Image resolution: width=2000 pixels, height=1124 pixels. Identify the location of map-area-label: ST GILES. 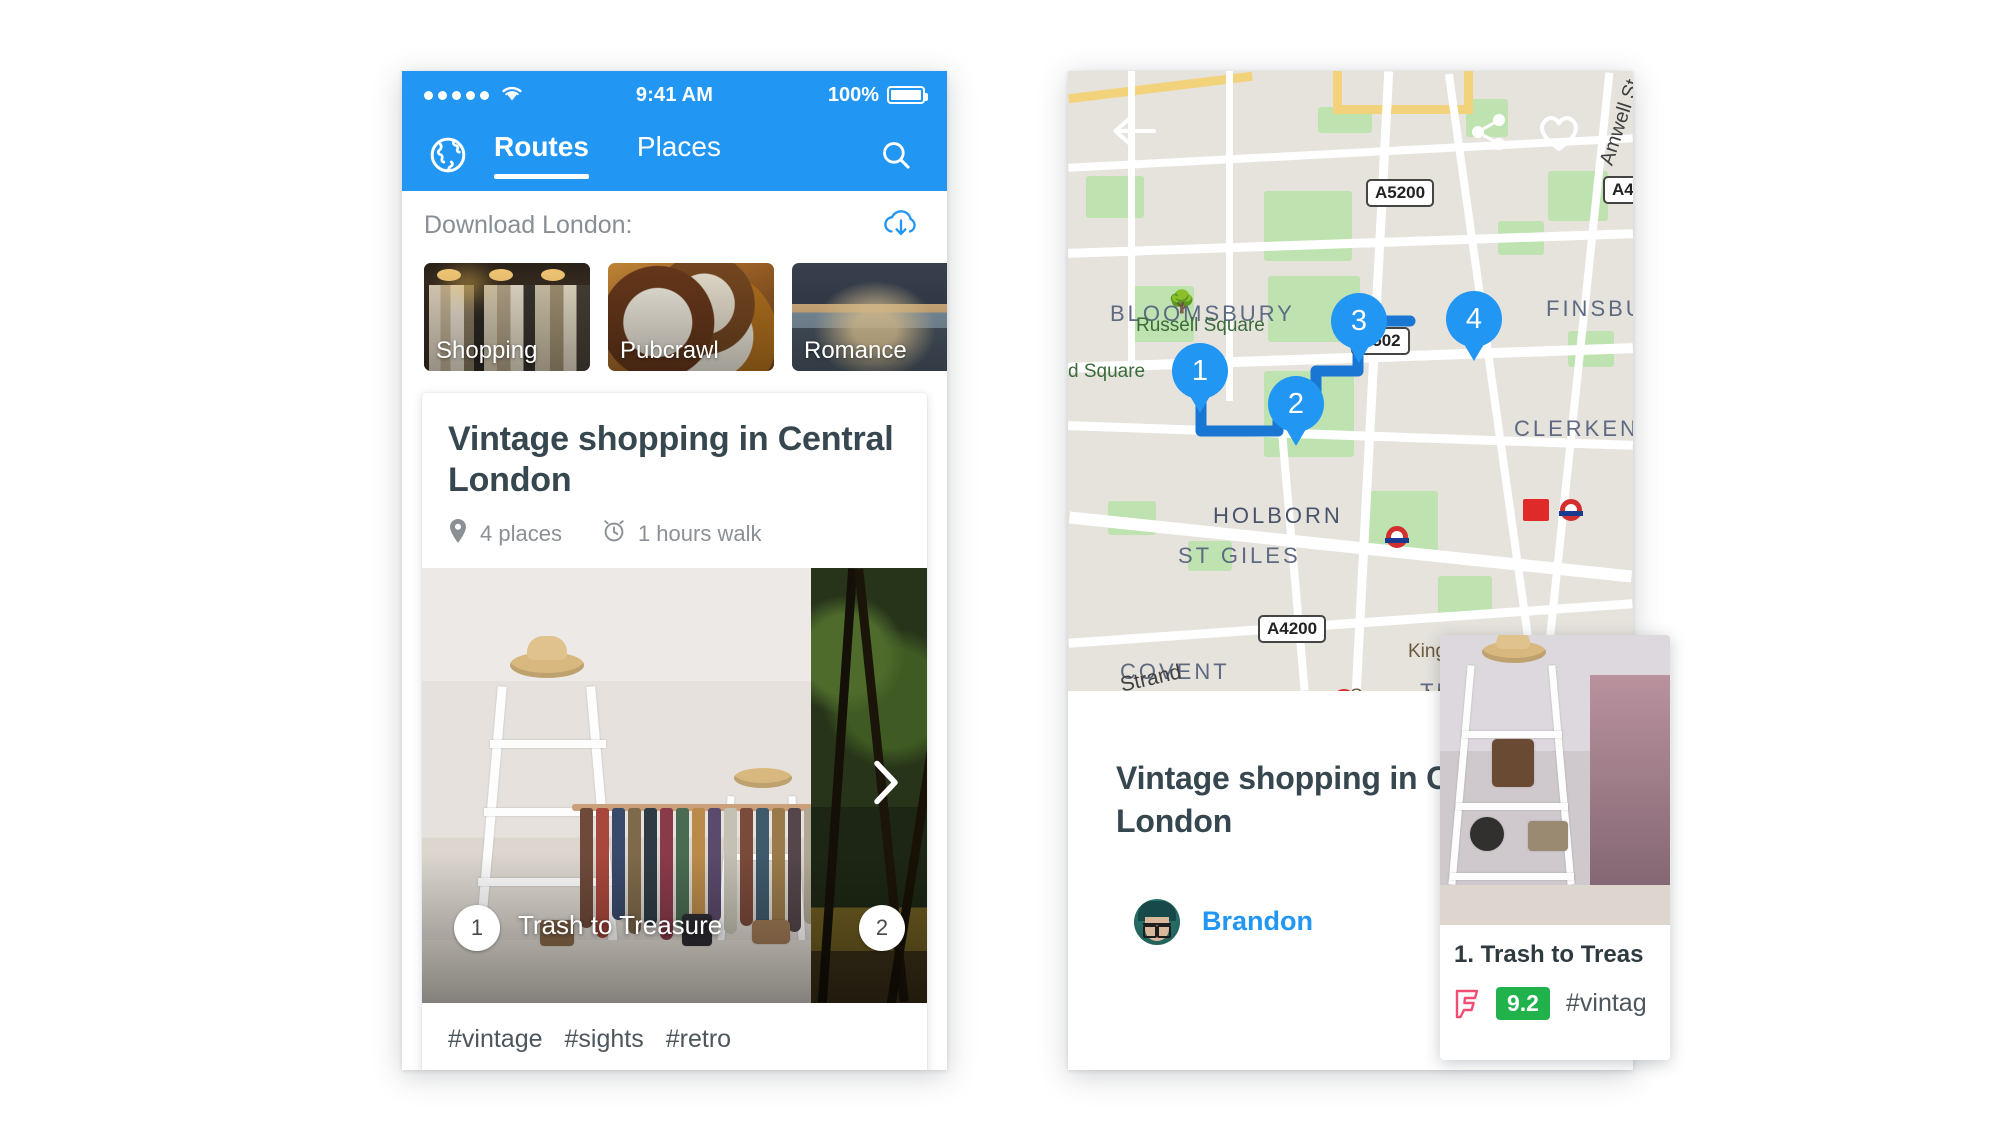
(1239, 555).